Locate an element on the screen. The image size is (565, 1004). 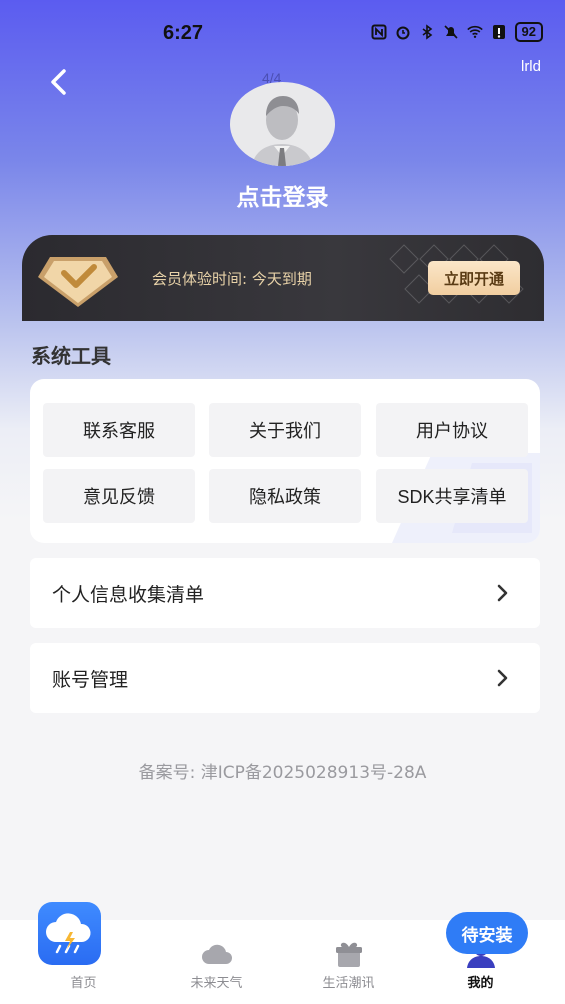
rain-cloud-icon is located at coordinates (68, 933).